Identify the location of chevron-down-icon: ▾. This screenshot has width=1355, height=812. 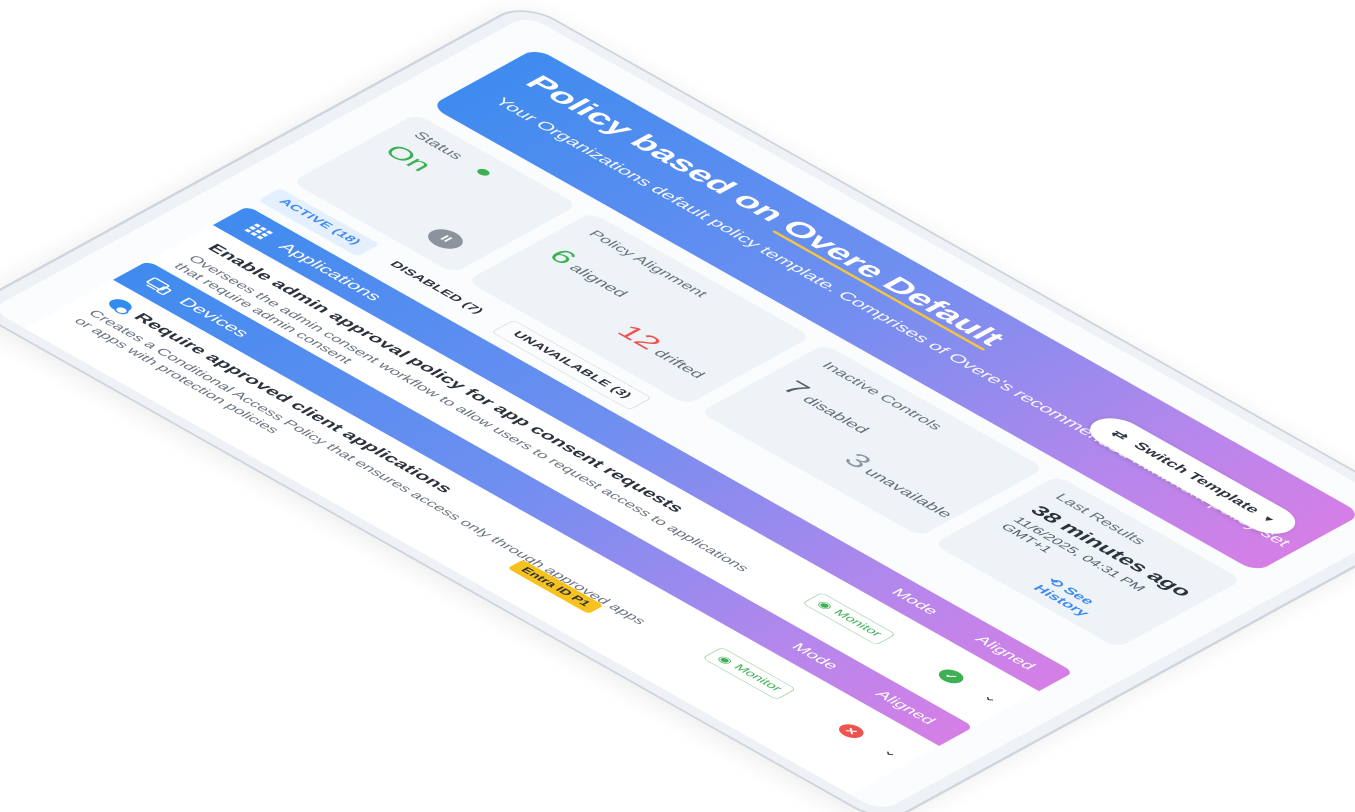
(1269, 519).